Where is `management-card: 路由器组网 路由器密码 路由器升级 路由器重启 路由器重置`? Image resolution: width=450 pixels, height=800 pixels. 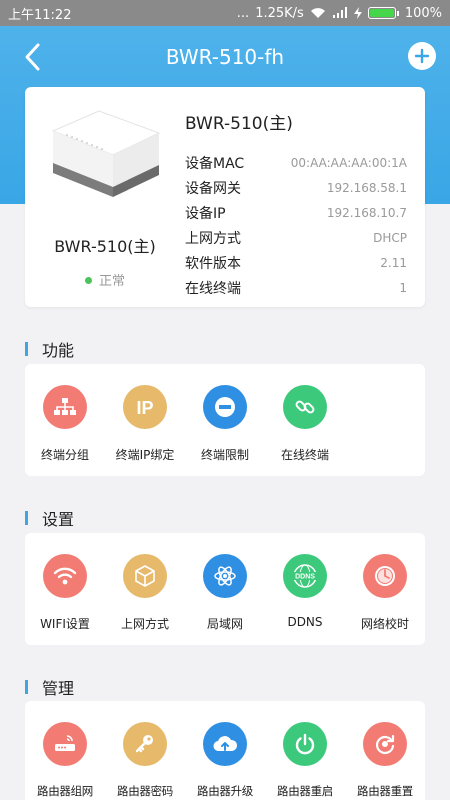 management-card: 路由器组网 路由器密码 路由器升级 路由器重启 路由器重置 is located at coordinates (225, 750).